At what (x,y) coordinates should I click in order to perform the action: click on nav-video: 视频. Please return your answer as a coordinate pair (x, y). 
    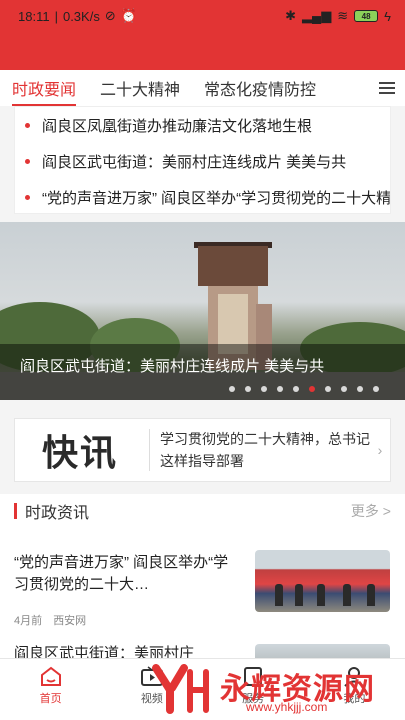
    Looking at the image, I should click on (151, 689).